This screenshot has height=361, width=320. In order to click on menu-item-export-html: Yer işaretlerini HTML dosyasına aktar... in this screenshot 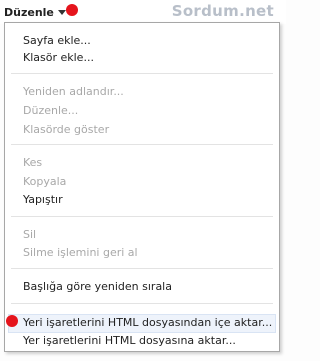, I will do `click(129, 340)`.